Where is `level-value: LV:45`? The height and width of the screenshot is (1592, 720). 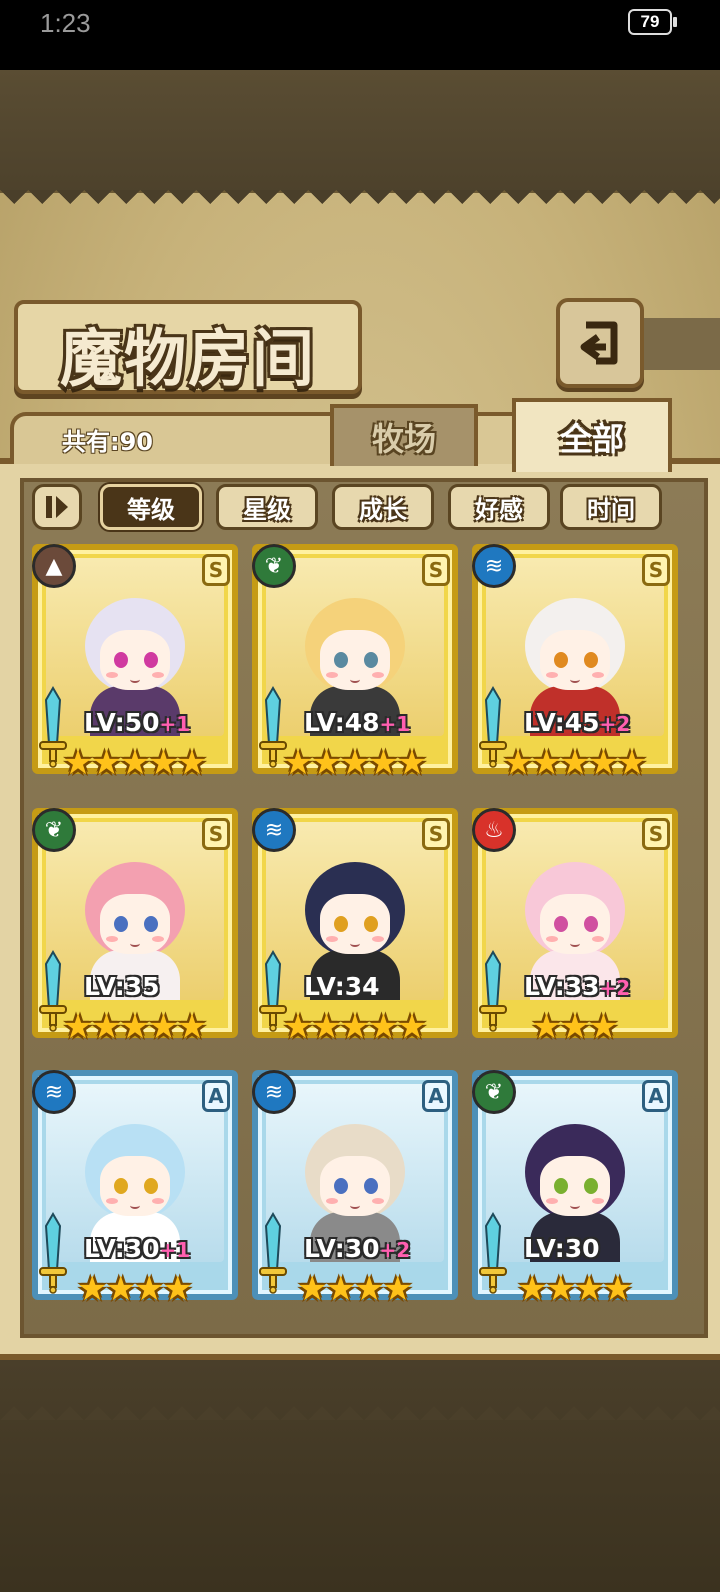
level-value: LV:45 is located at coordinates (562, 722).